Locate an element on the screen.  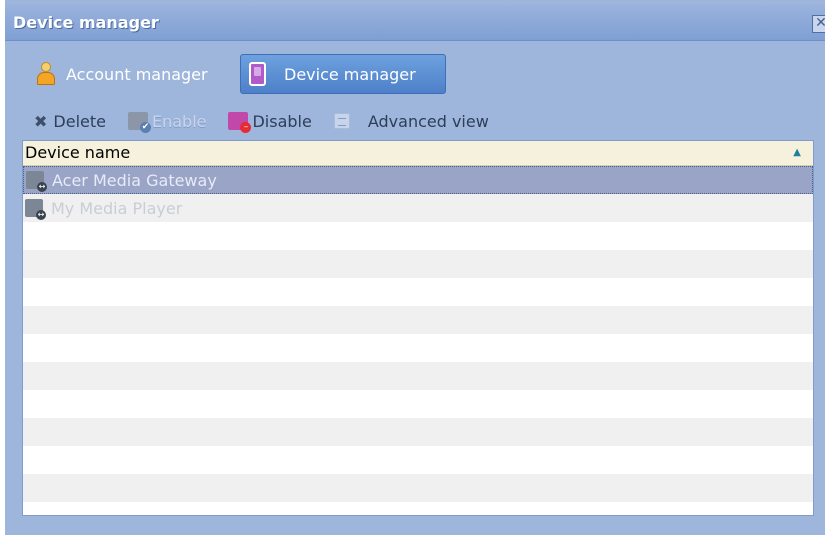
close-icon: ✕ is located at coordinates (820, 23).